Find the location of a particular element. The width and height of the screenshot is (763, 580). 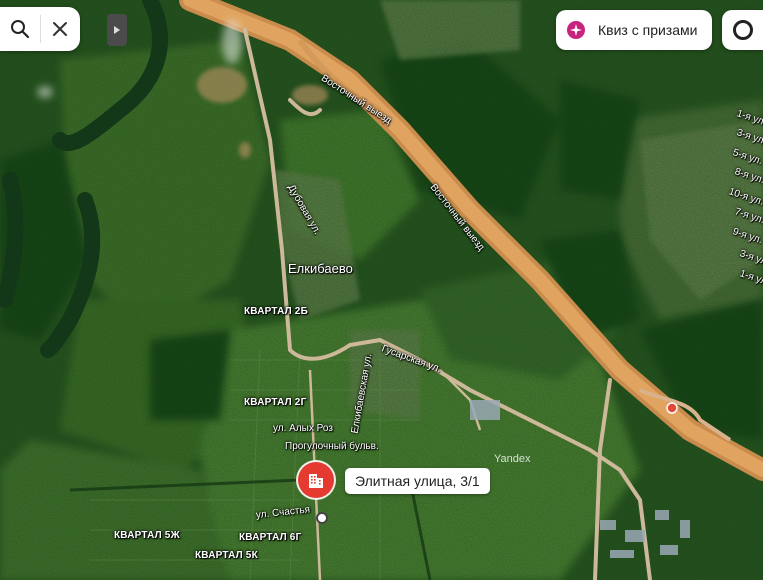

address-label: Элитная улица, 3/1 is located at coordinates (417, 481).